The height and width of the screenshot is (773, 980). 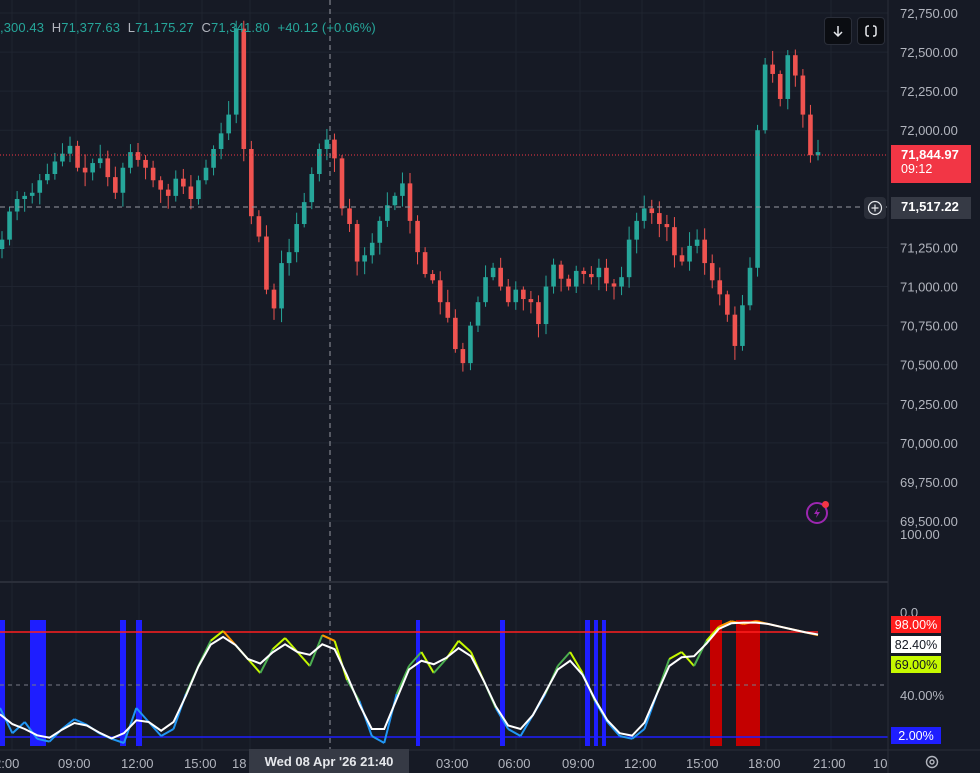 I want to click on lightning-icon, so click(x=817, y=513).